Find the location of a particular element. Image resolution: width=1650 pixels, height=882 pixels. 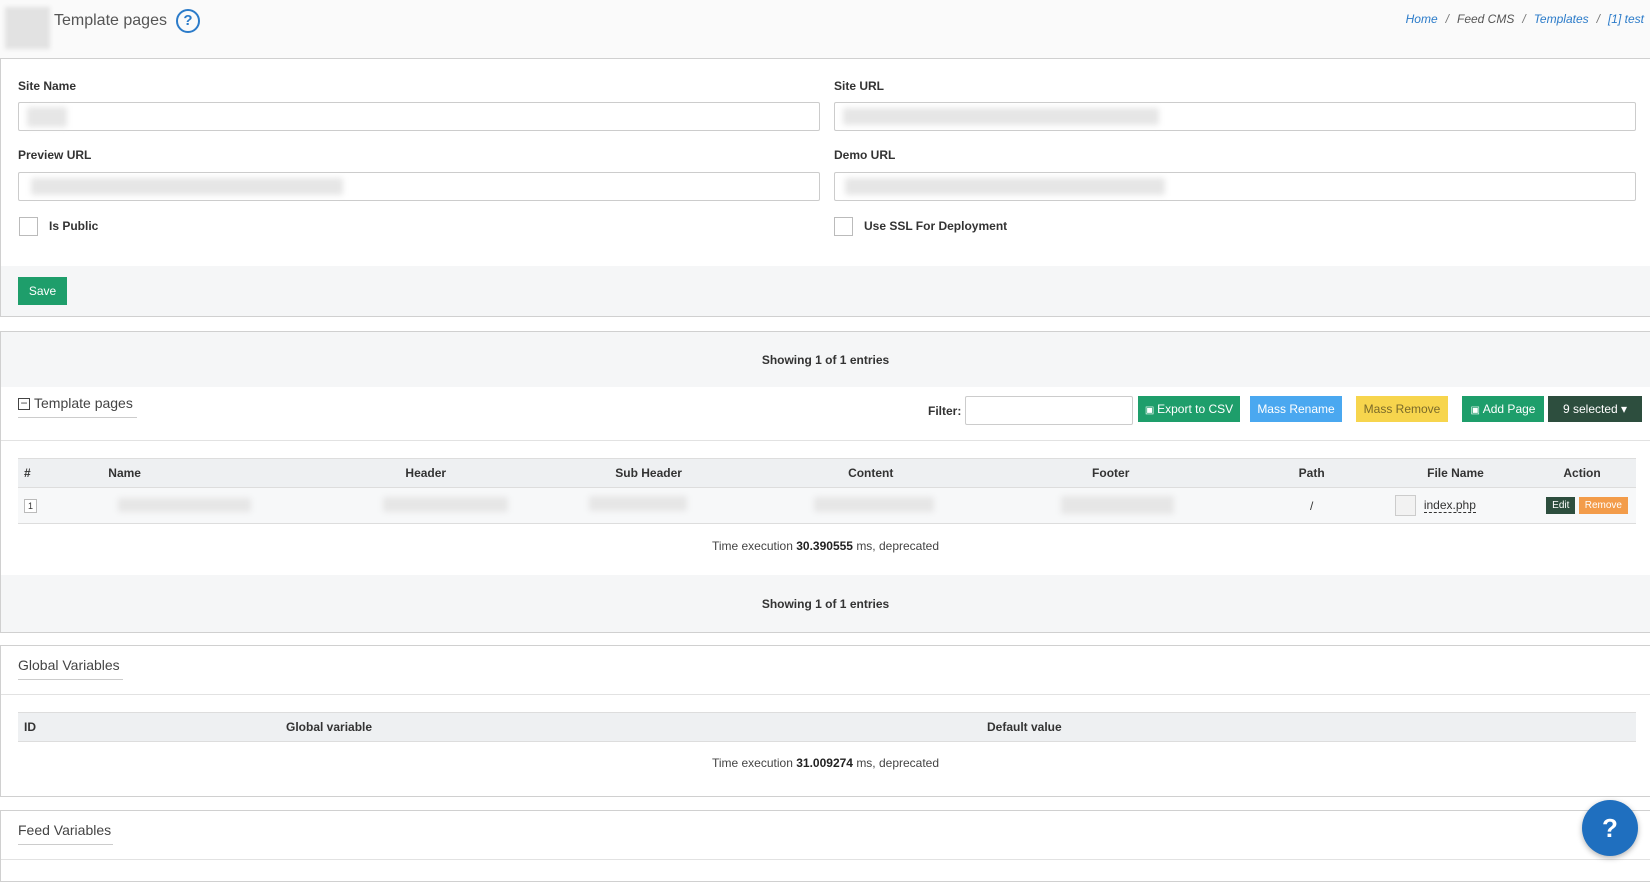

site-url-label: Site URL is located at coordinates (859, 86).